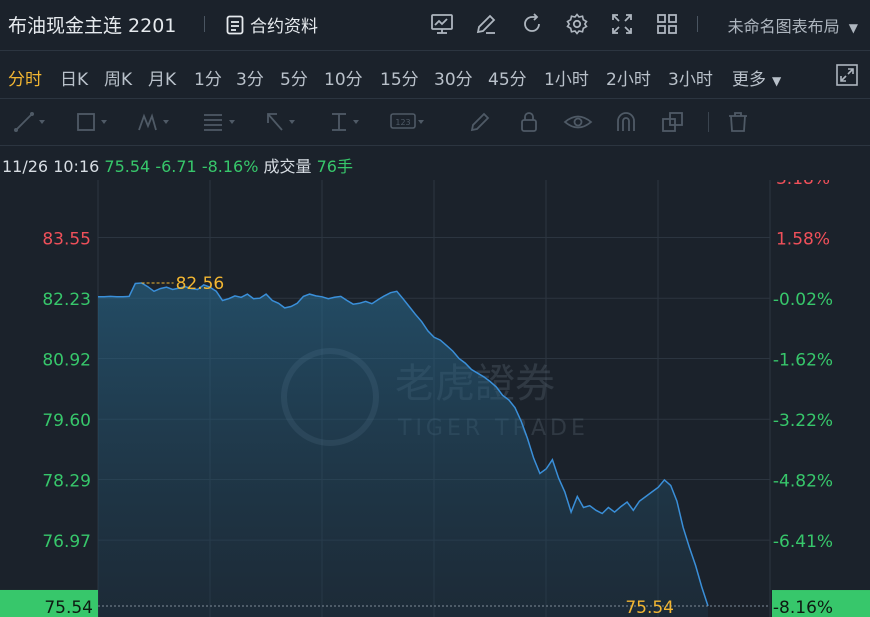 Image resolution: width=870 pixels, height=617 pixels. I want to click on eye-icon, so click(578, 122).